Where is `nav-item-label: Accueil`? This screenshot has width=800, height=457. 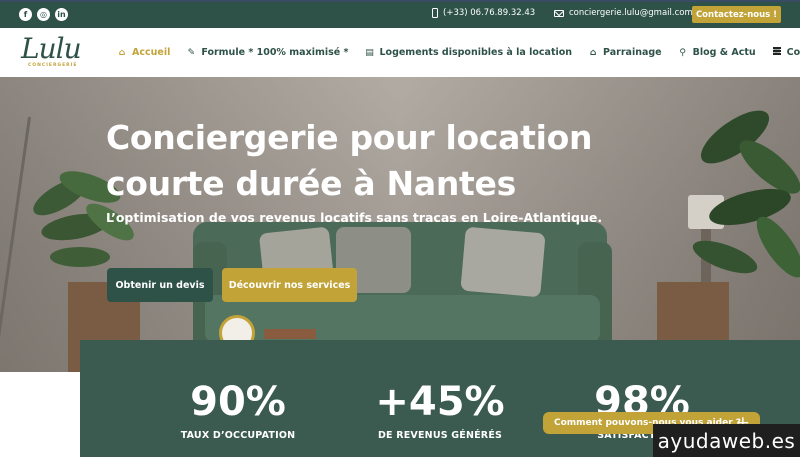
nav-item-label: Accueil is located at coordinates (151, 52).